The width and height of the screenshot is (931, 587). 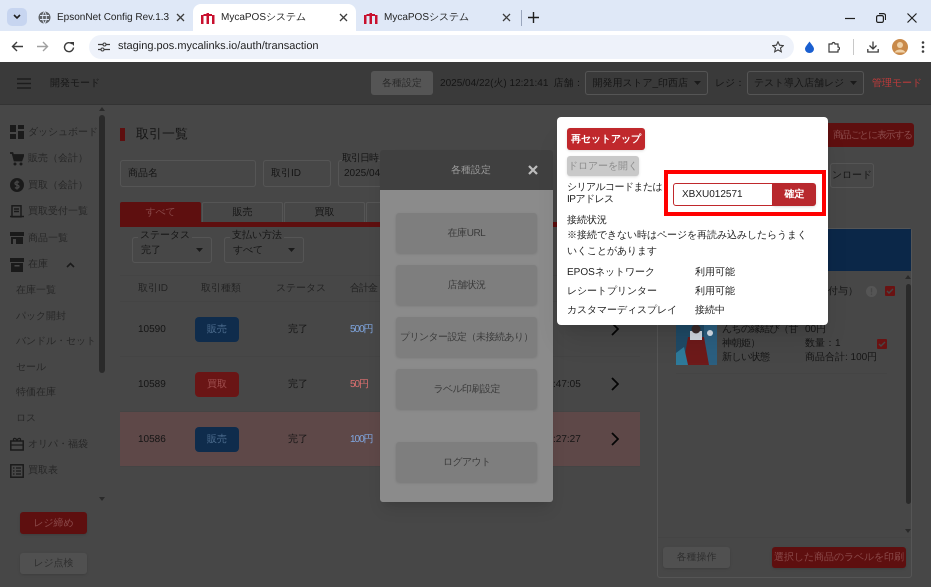 What do you see at coordinates (359, 385) in the screenshot?
I see `table-cell-text: 50円` at bounding box center [359, 385].